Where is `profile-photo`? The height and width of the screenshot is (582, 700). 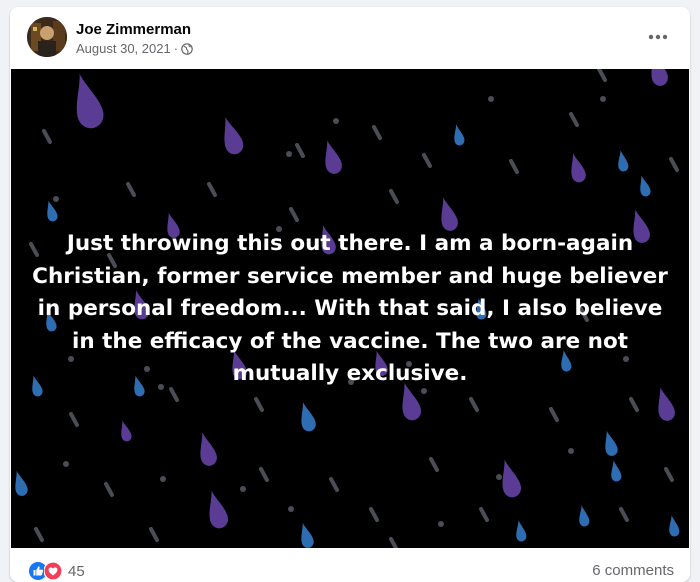 profile-photo is located at coordinates (47, 37).